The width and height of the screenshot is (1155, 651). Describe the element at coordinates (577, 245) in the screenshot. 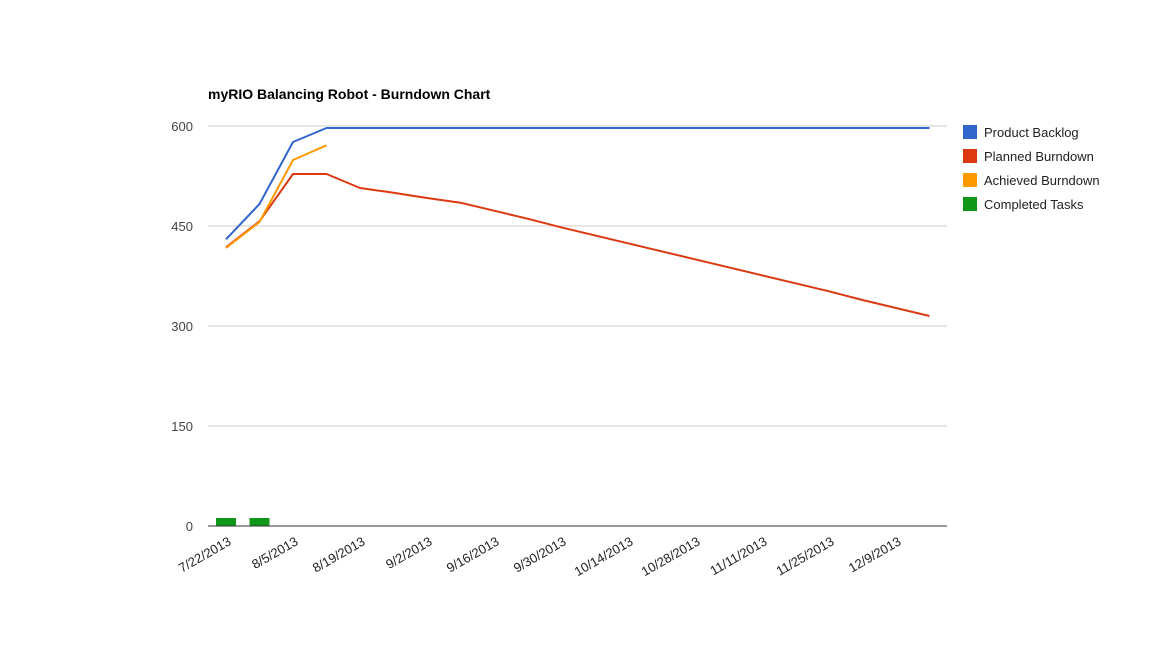

I see `line-planned-burndown` at that location.